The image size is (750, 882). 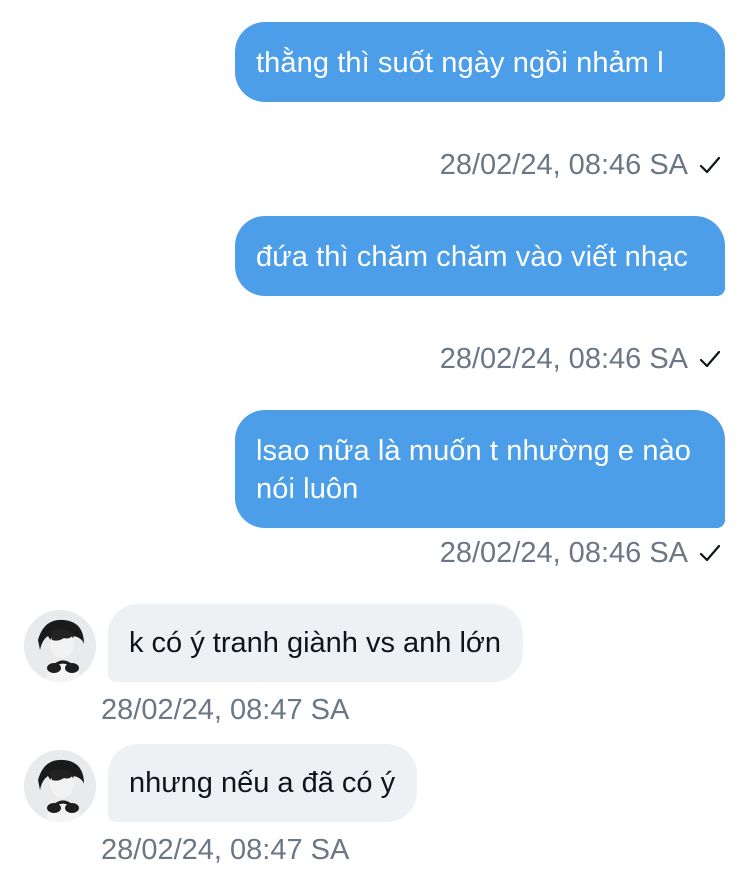 I want to click on message-bubble-incoming: k có ý tranh giành vs anh lớn, so click(x=316, y=643).